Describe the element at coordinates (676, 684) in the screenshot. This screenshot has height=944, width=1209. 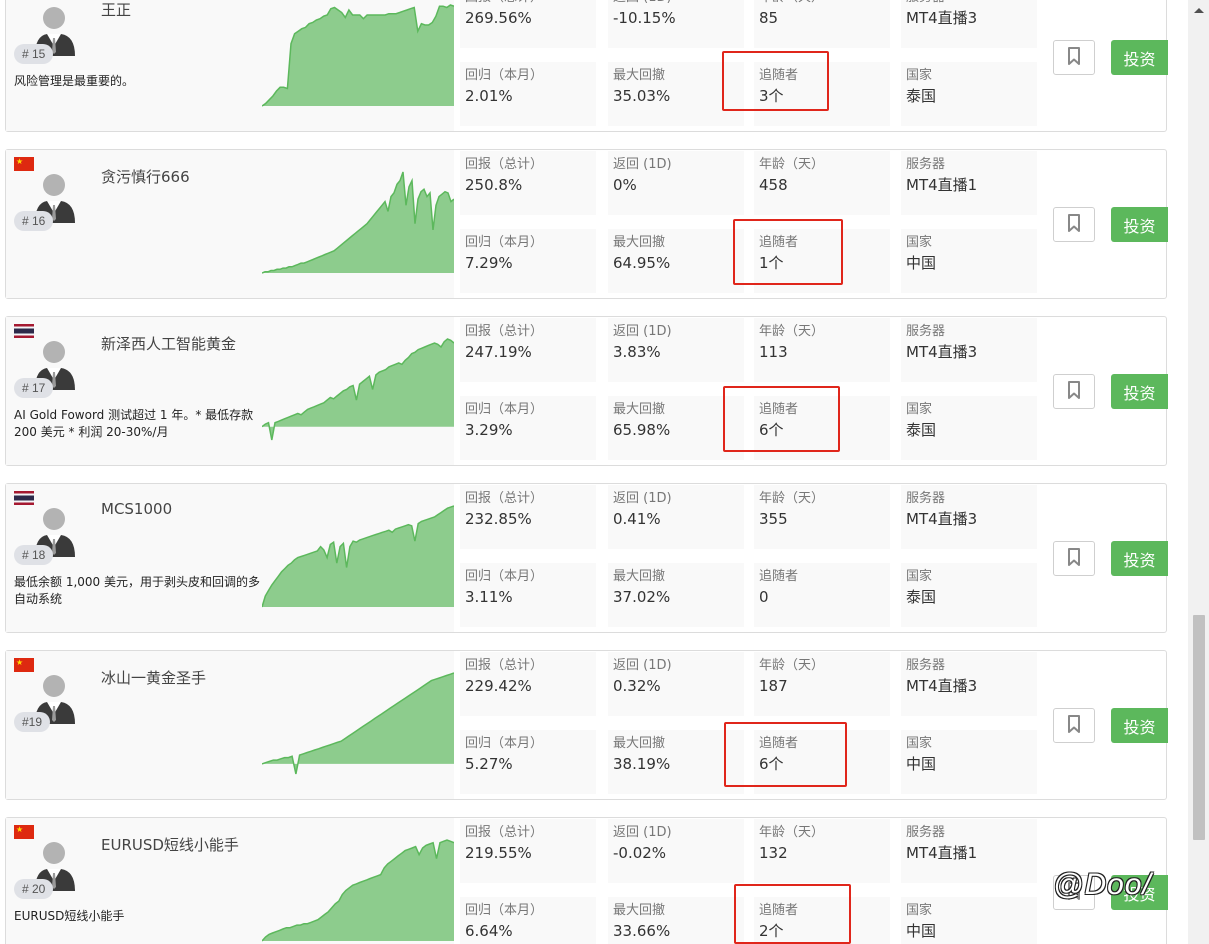
I see `stat-return-1d: 返回 (1D) 0.32%` at that location.